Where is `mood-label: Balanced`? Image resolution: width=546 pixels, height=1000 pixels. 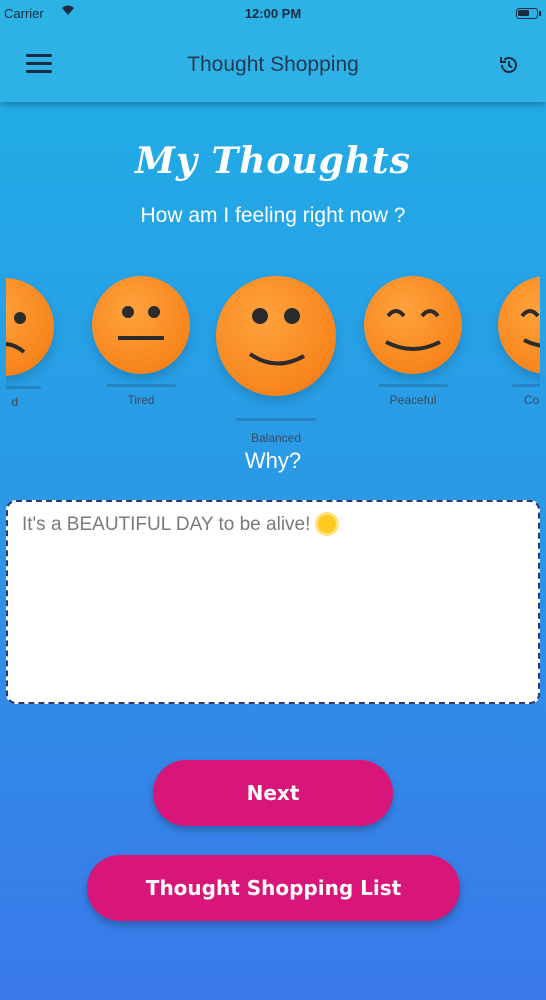
mood-label: Balanced is located at coordinates (276, 438).